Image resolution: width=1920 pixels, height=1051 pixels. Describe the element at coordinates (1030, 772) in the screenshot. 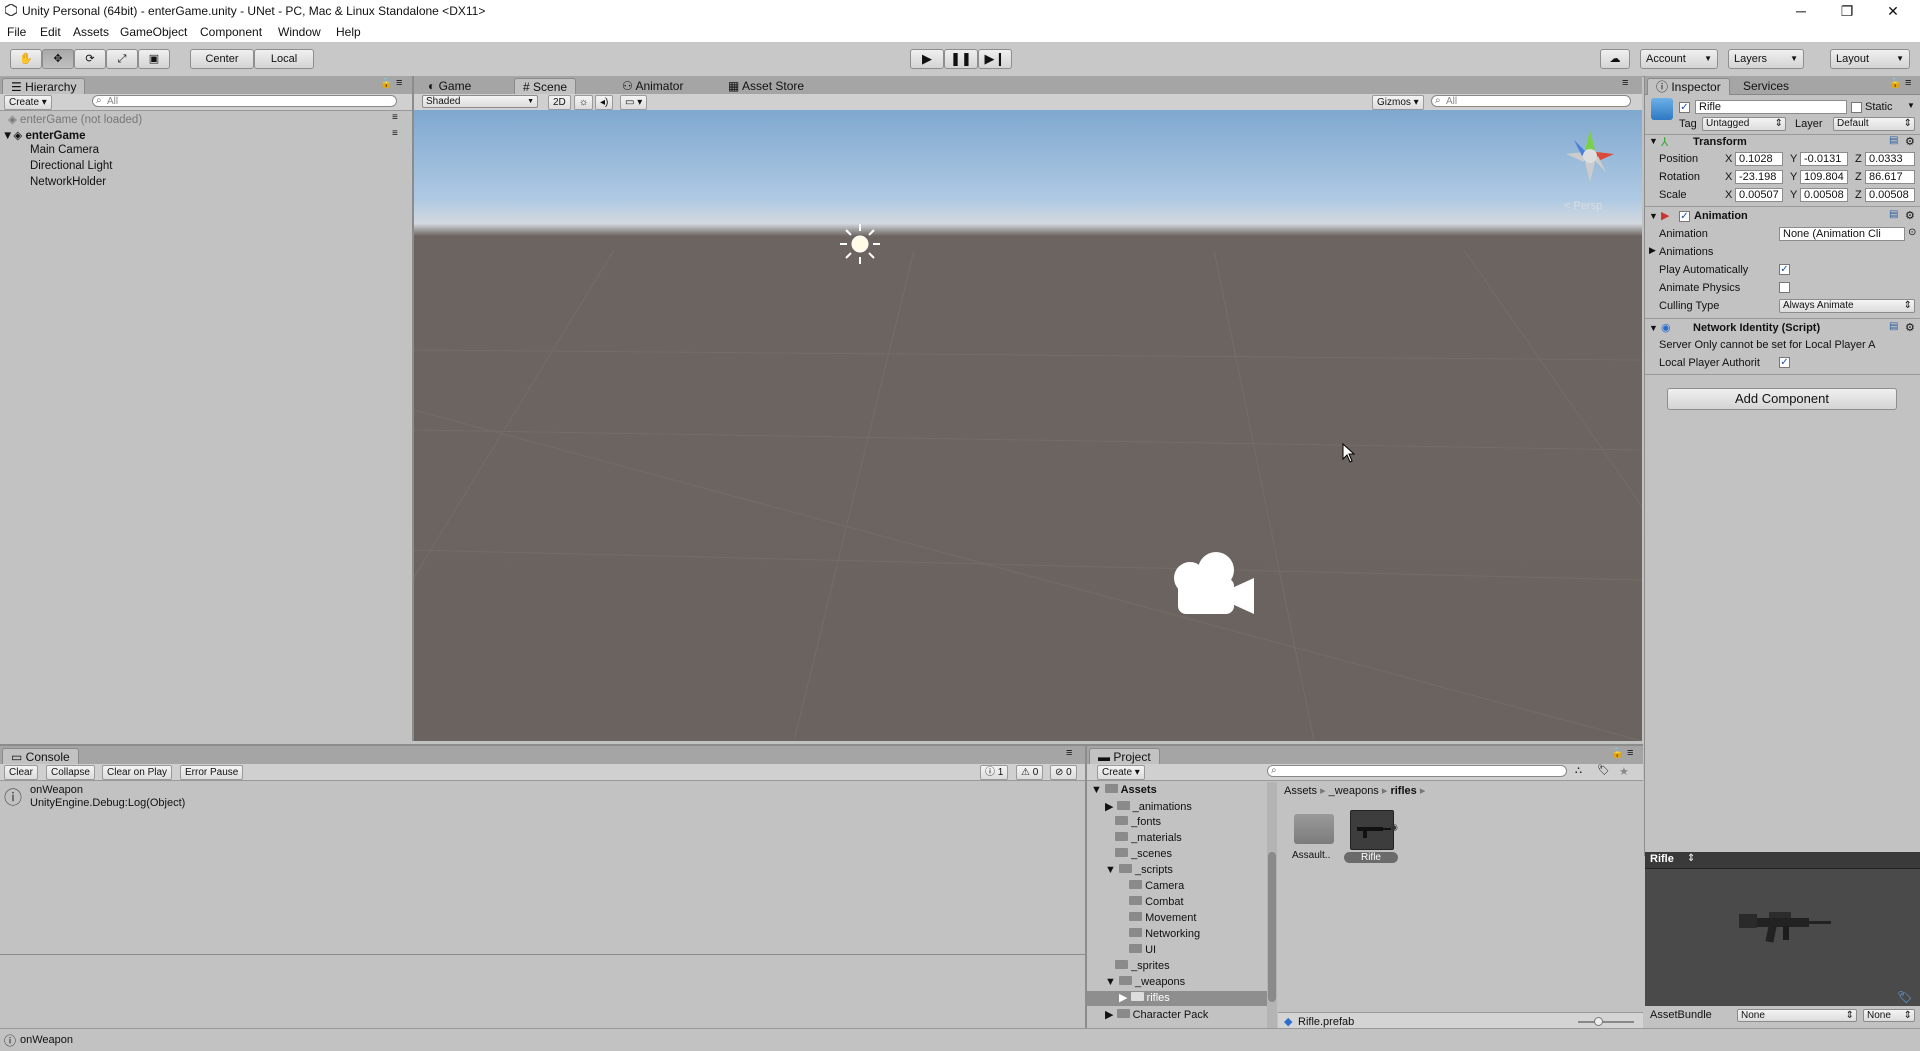

I see `console-warning-filter: ⚠ 0` at that location.